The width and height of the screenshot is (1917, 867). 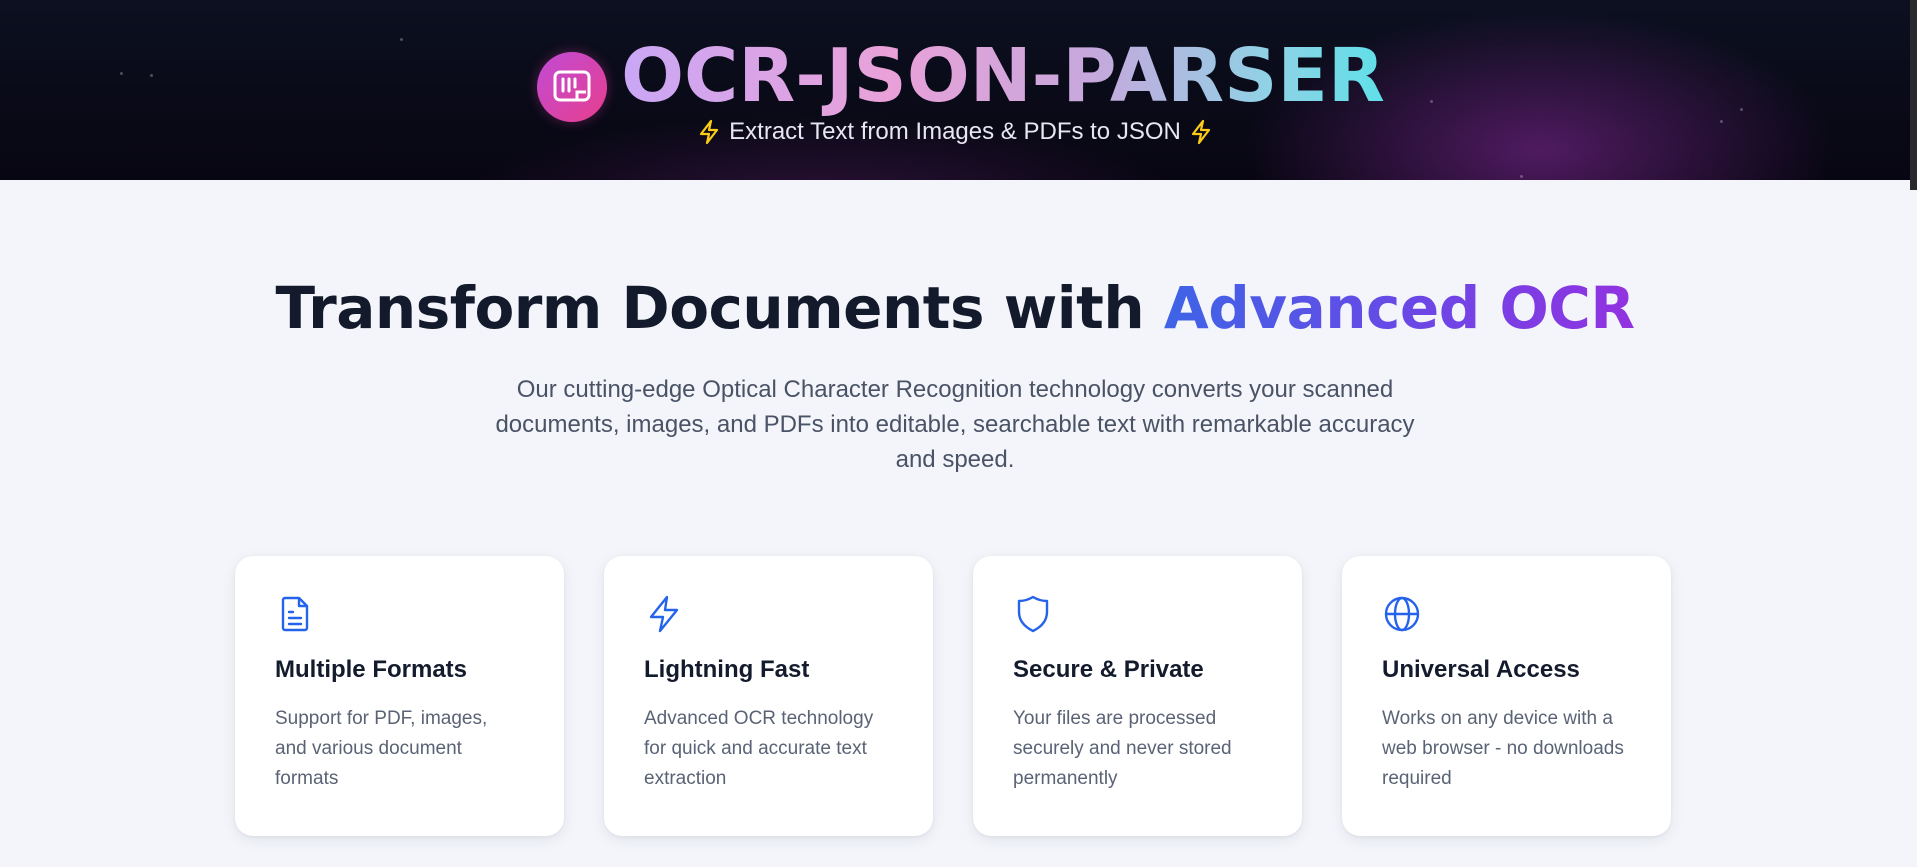 What do you see at coordinates (572, 87) in the screenshot?
I see `receipt-icon` at bounding box center [572, 87].